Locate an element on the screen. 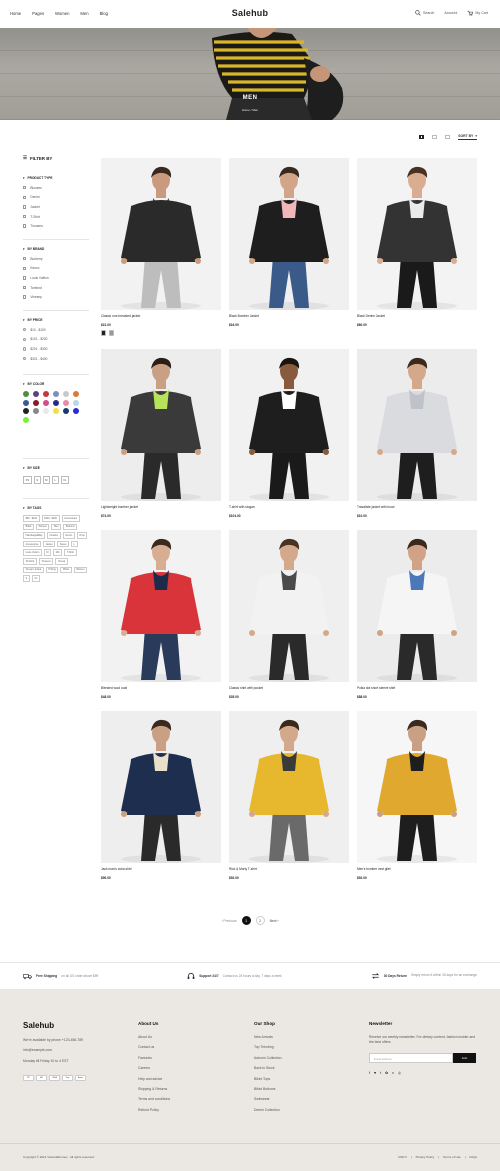 This screenshot has height=1171, width=500. filter-option: Vinesep is located at coordinates (56, 297).